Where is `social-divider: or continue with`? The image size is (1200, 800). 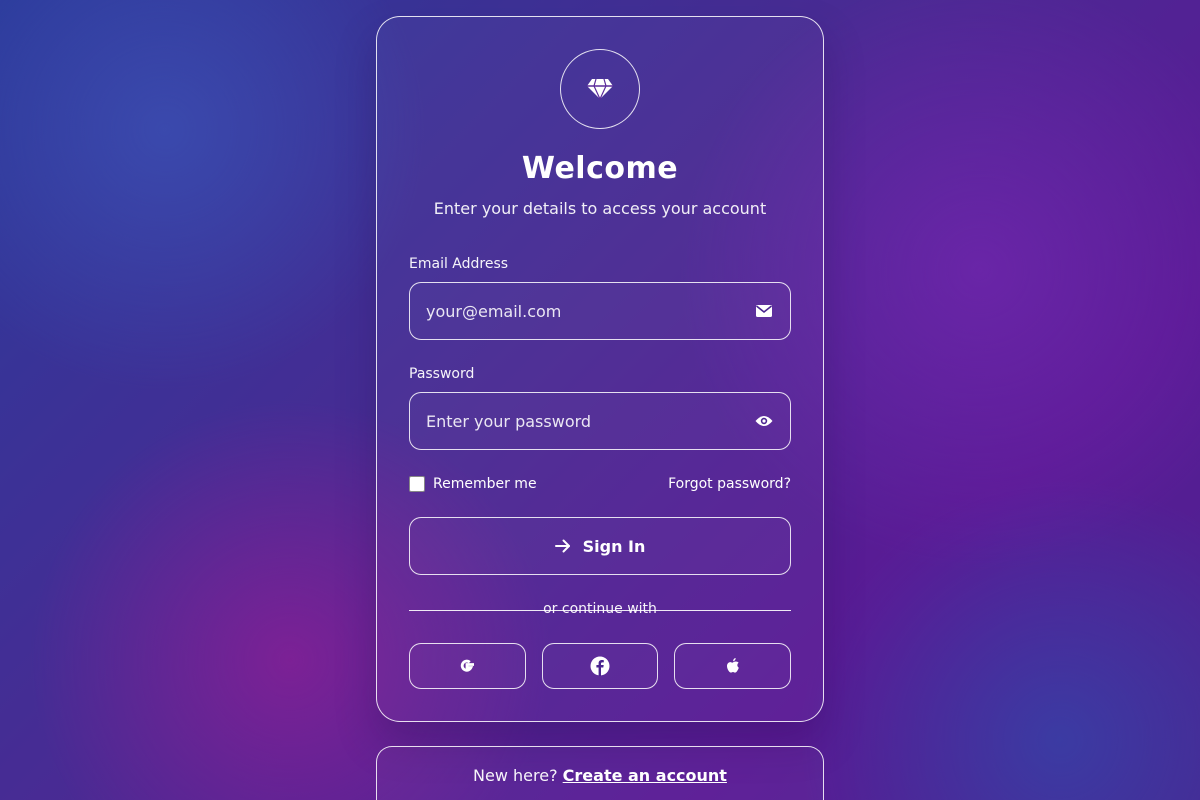
social-divider: or continue with is located at coordinates (600, 610).